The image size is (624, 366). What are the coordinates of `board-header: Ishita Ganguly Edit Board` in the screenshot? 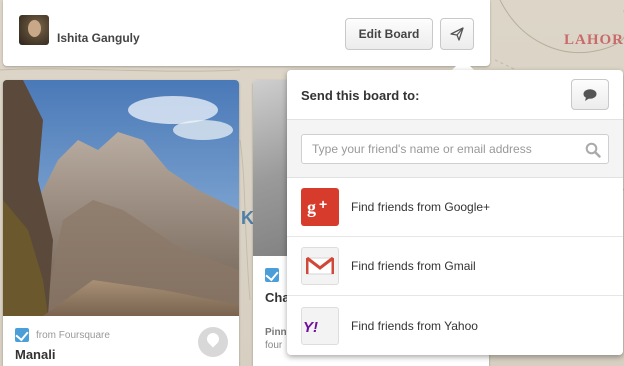 It's located at (246, 33).